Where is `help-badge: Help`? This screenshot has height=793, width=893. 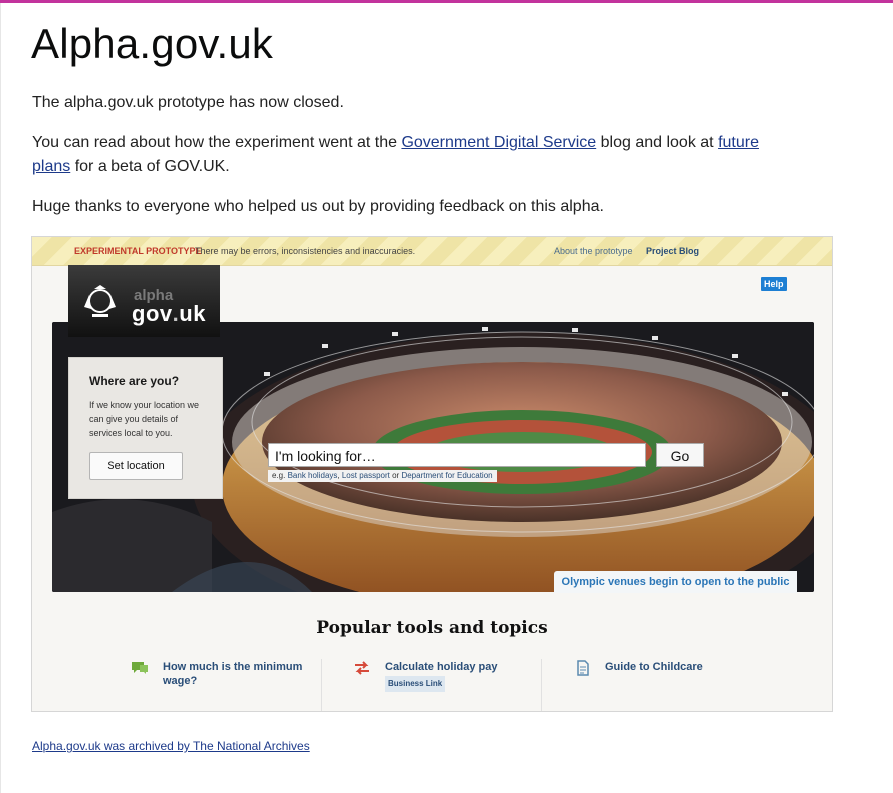
help-badge: Help is located at coordinates (774, 284).